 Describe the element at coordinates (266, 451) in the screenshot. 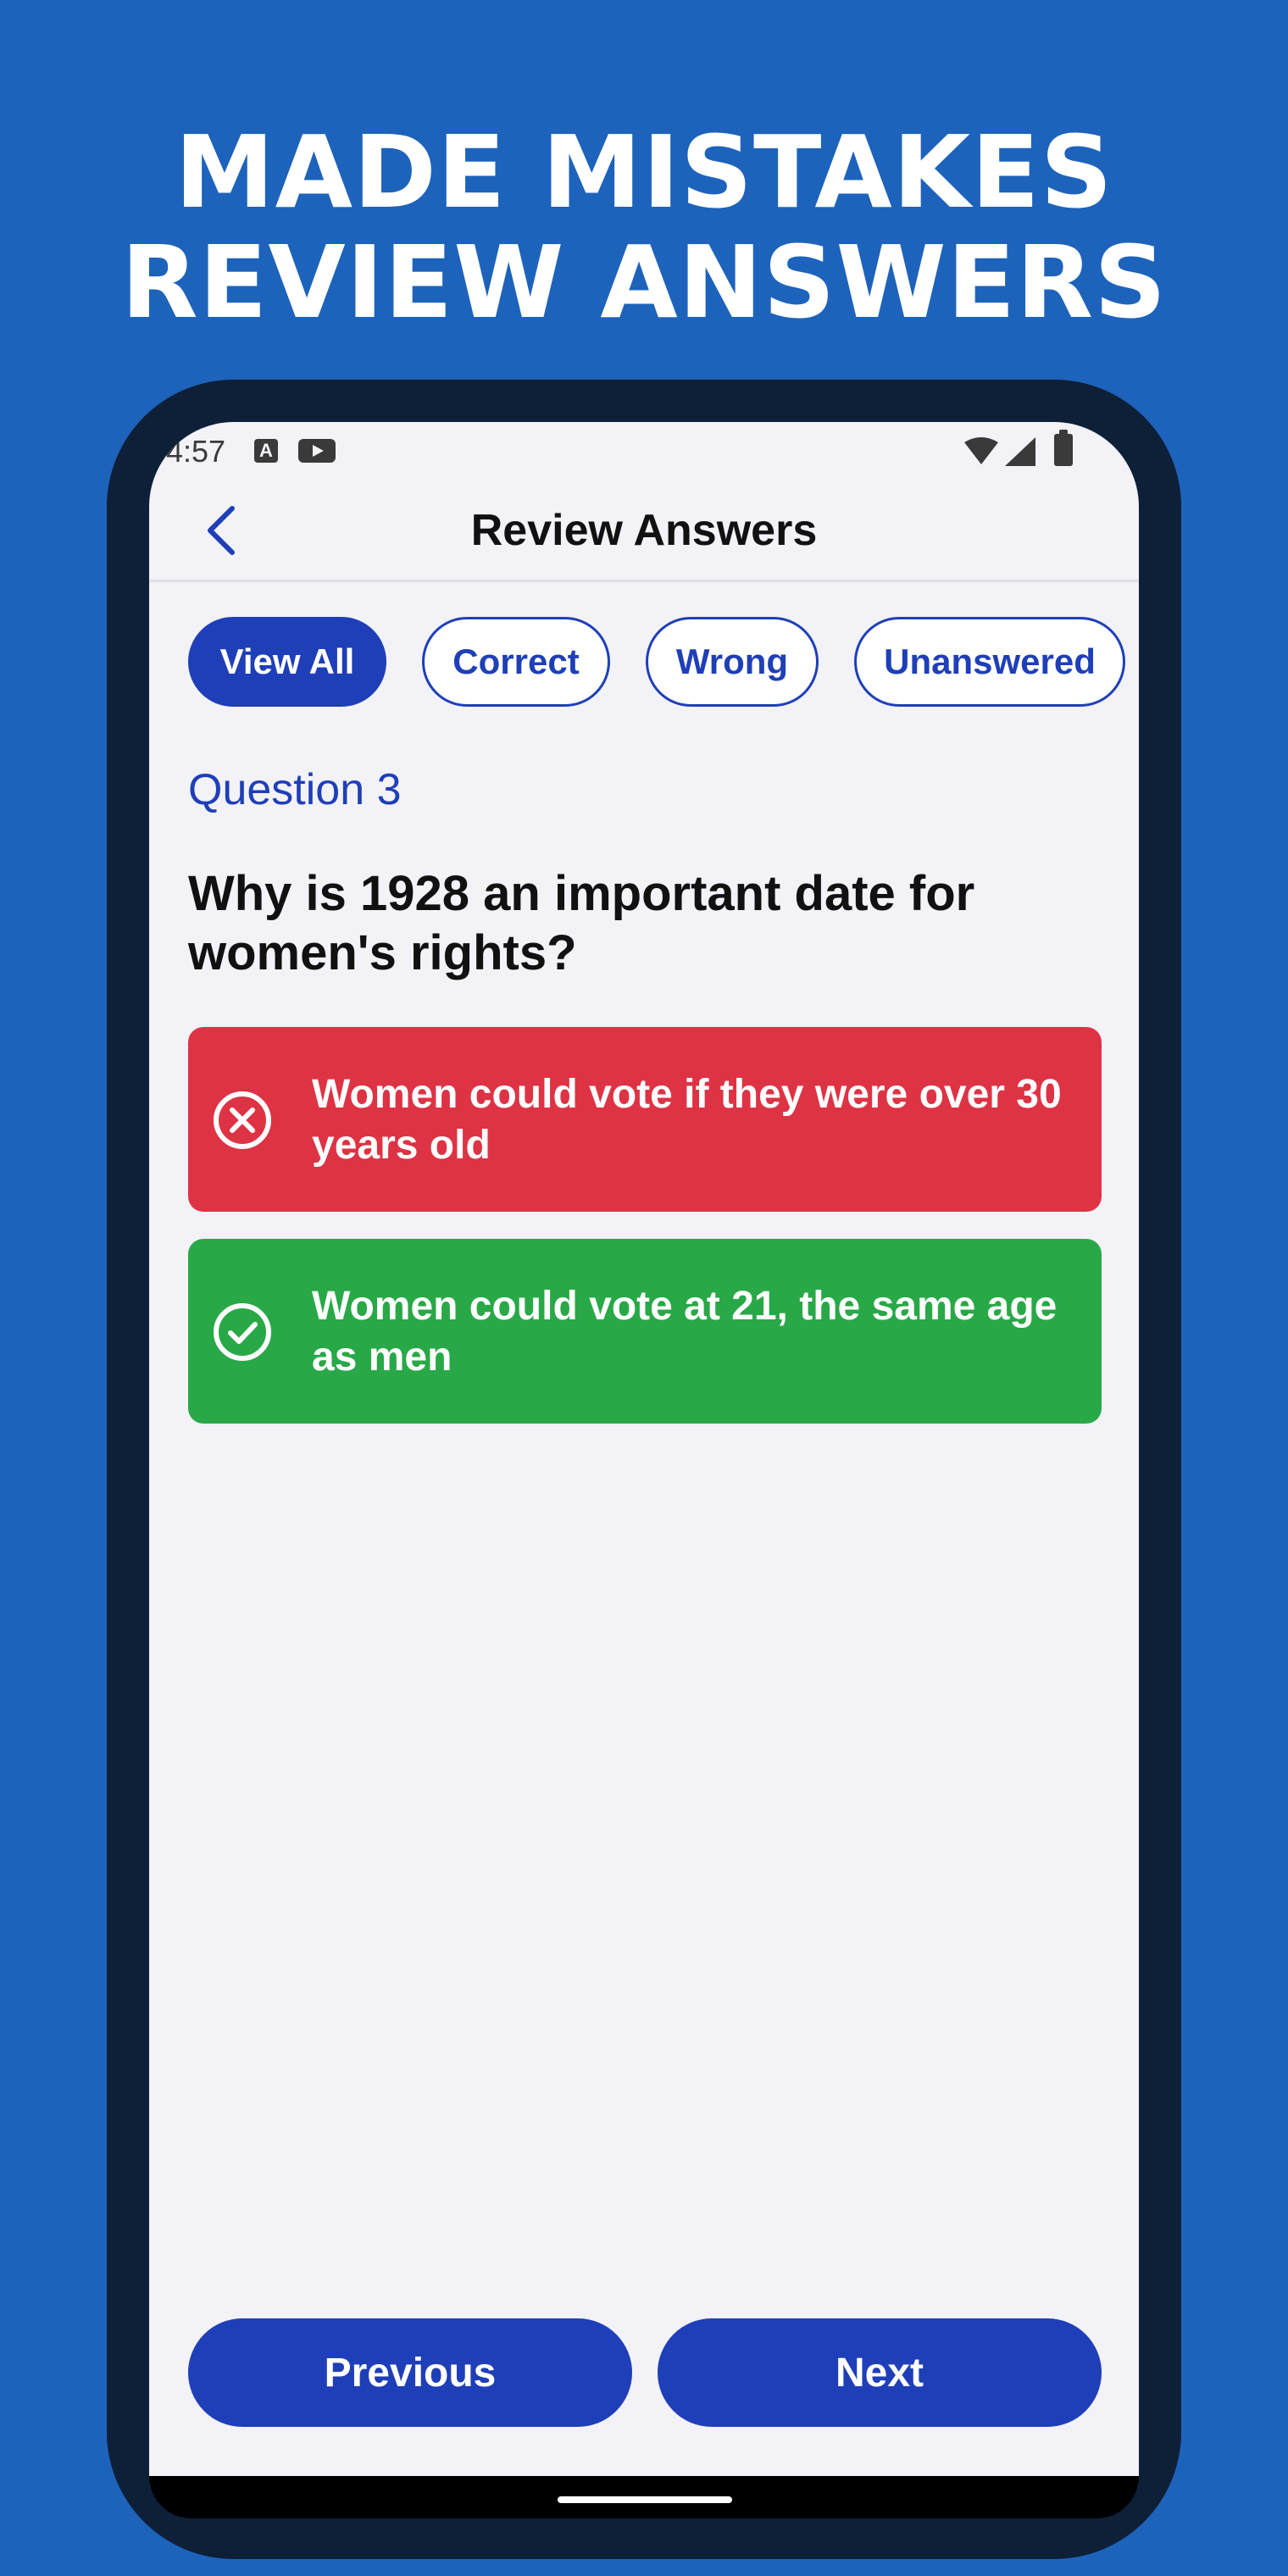

I see `a-icon: A` at that location.